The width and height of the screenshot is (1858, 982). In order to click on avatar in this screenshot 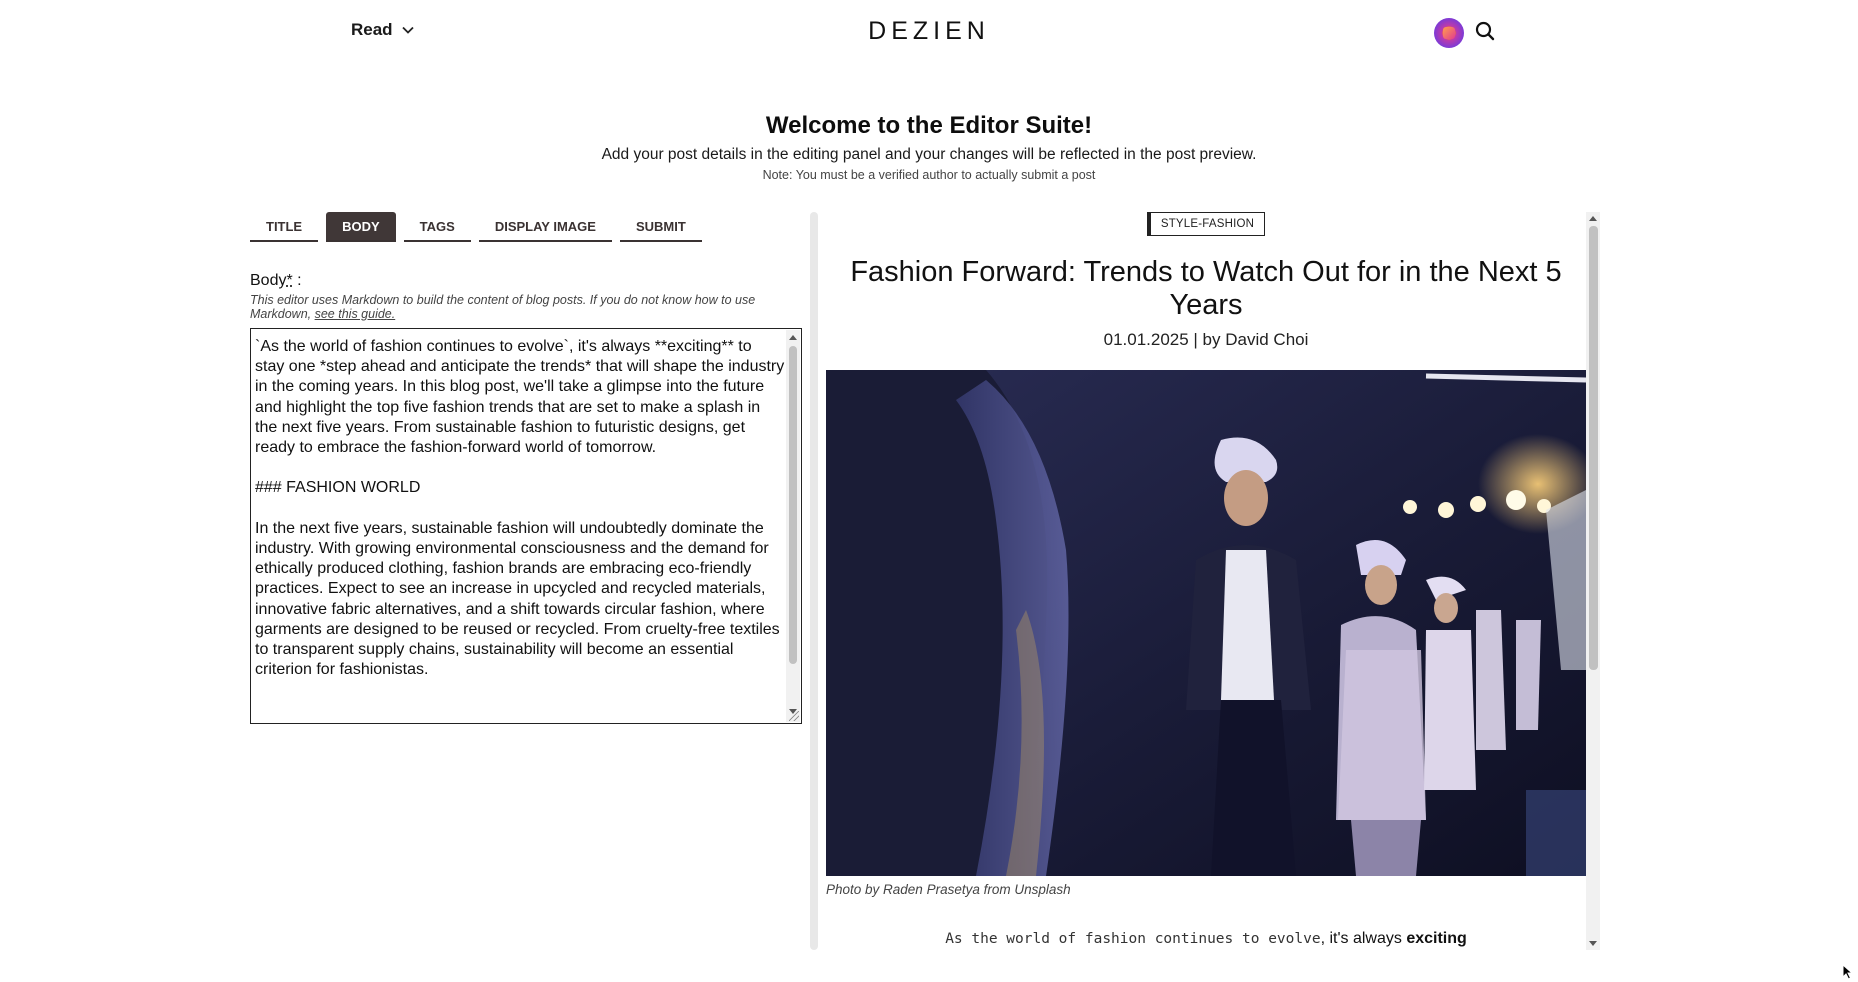, I will do `click(1449, 33)`.